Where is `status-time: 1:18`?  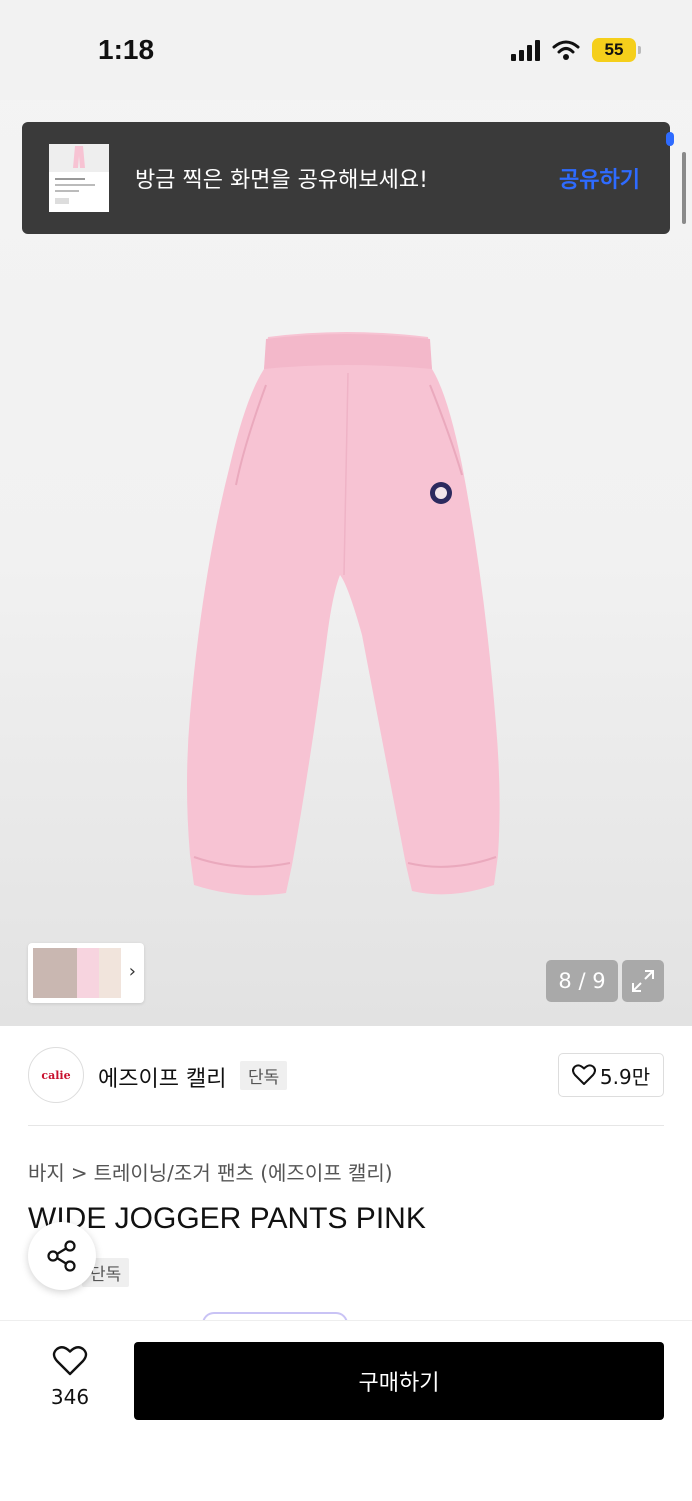 status-time: 1:18 is located at coordinates (126, 49).